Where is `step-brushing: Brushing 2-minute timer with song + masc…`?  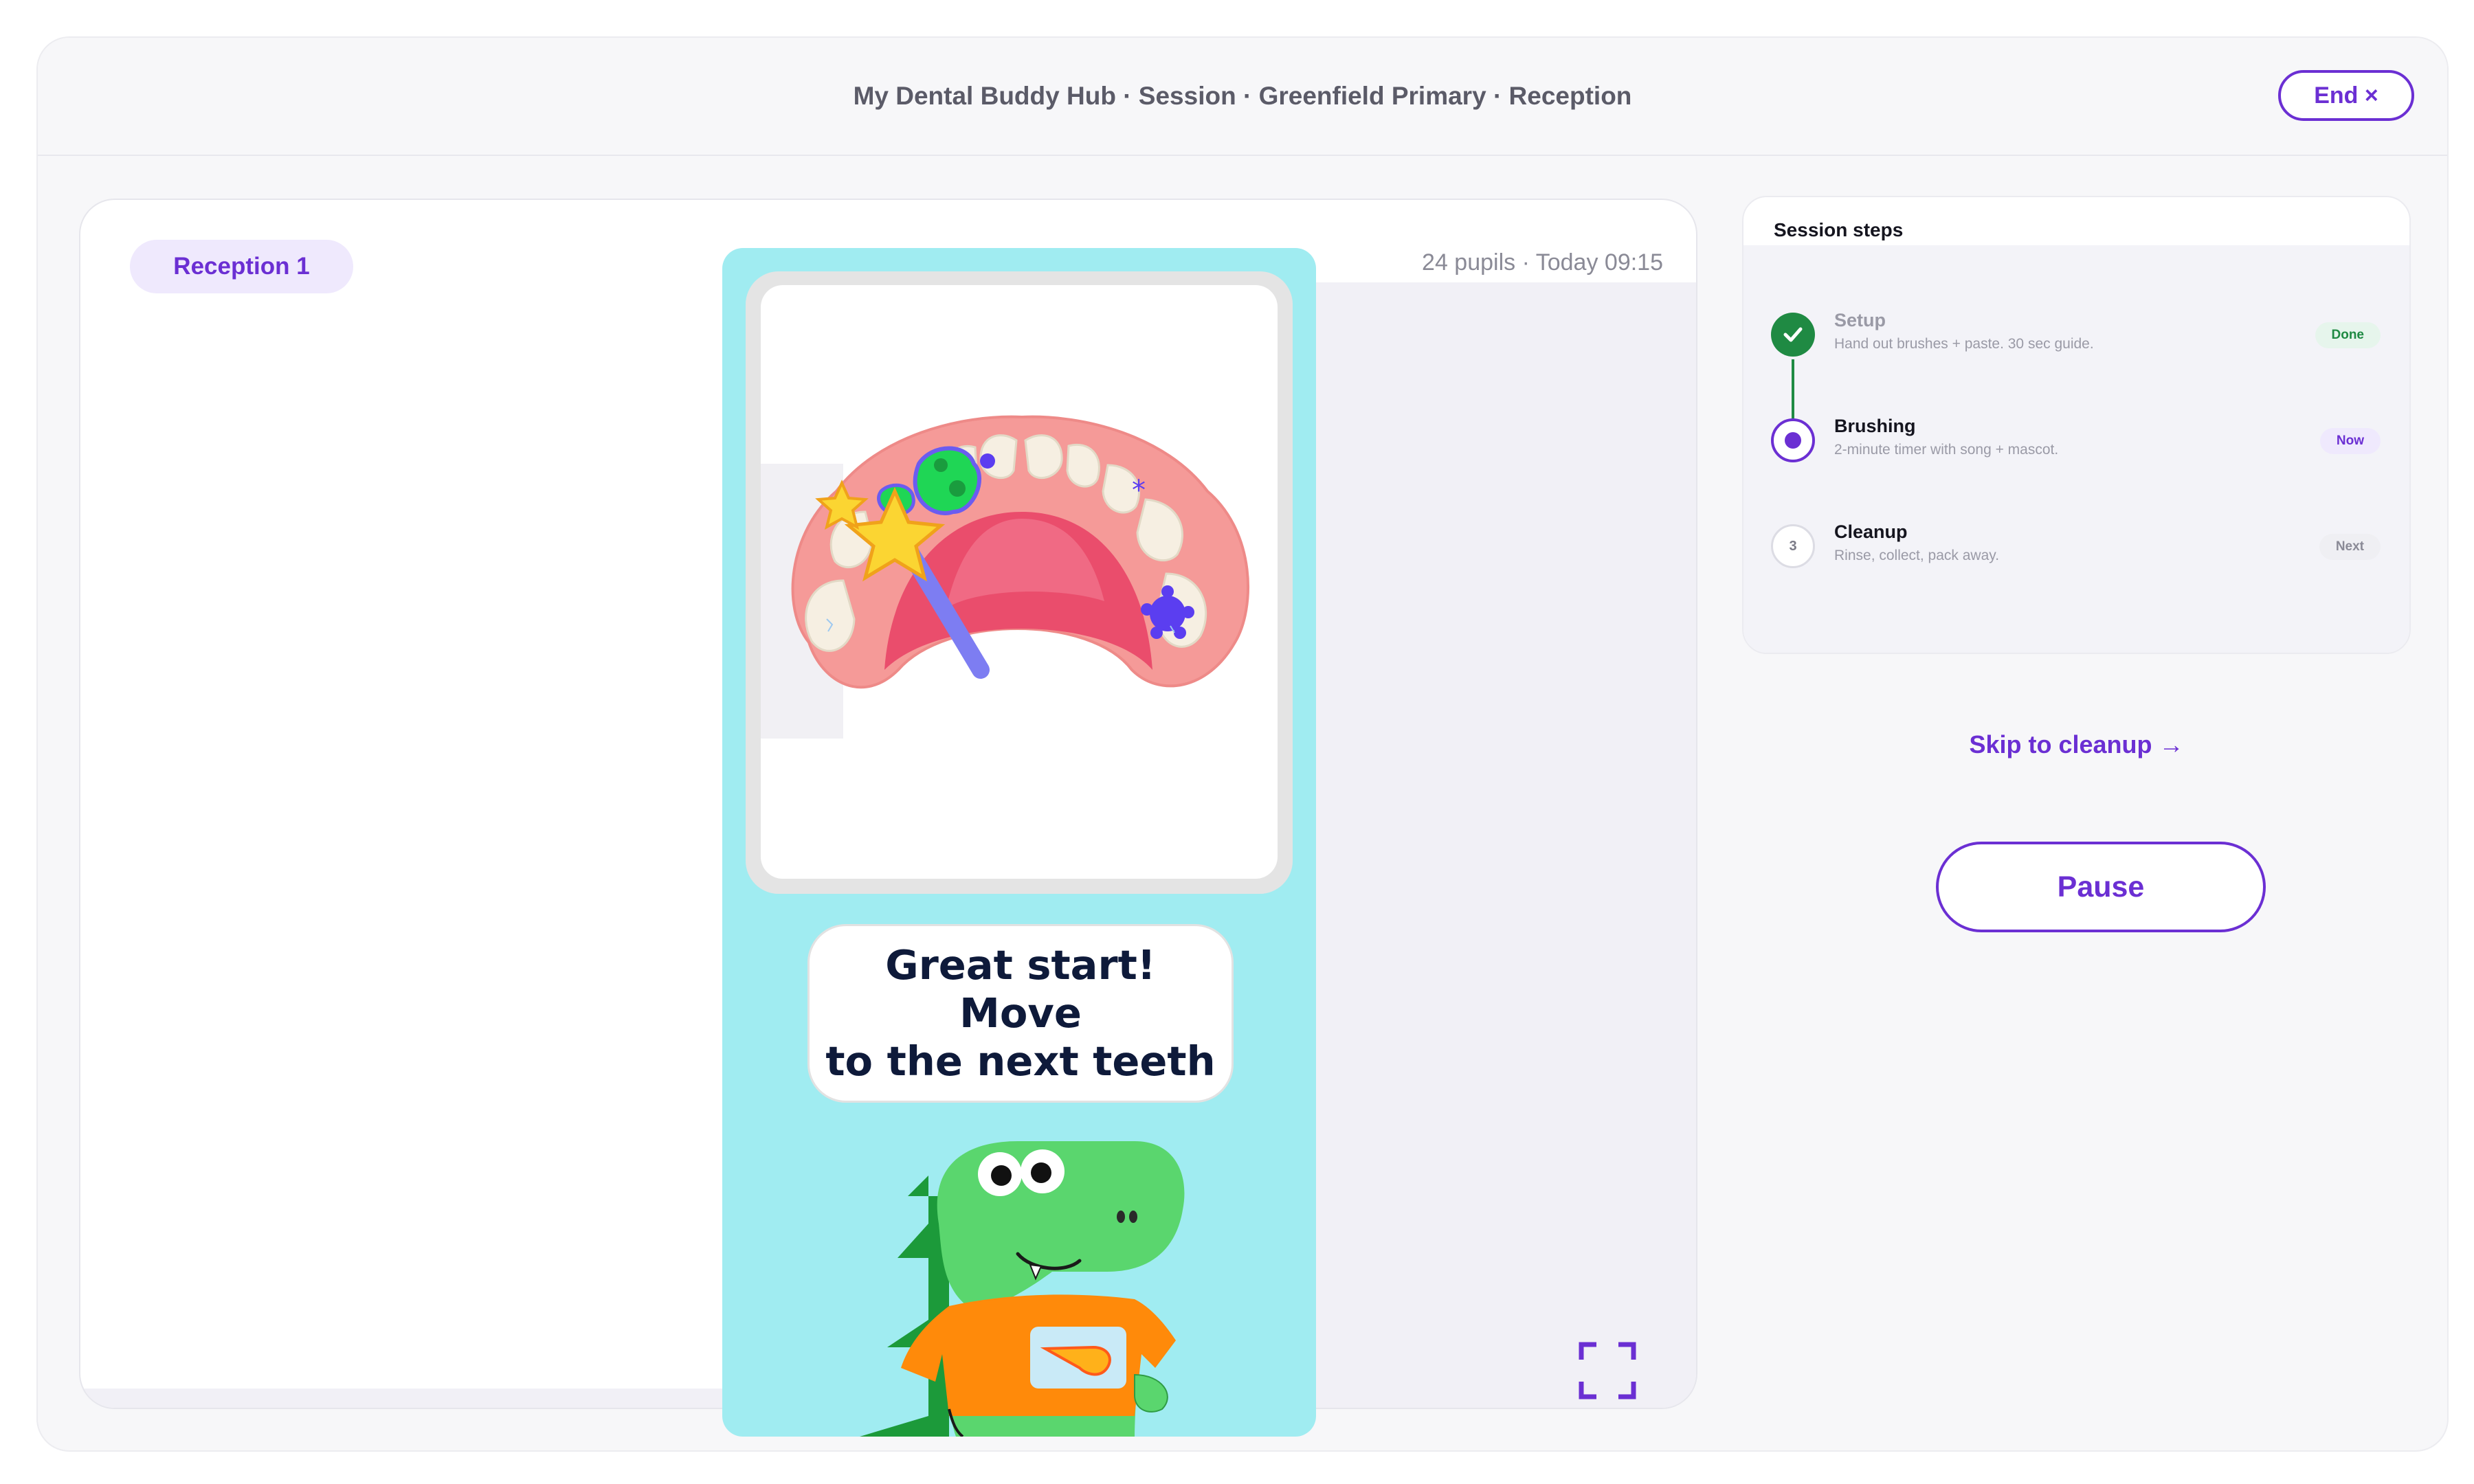 step-brushing: Brushing 2-minute timer with song + masc… is located at coordinates (2076, 442).